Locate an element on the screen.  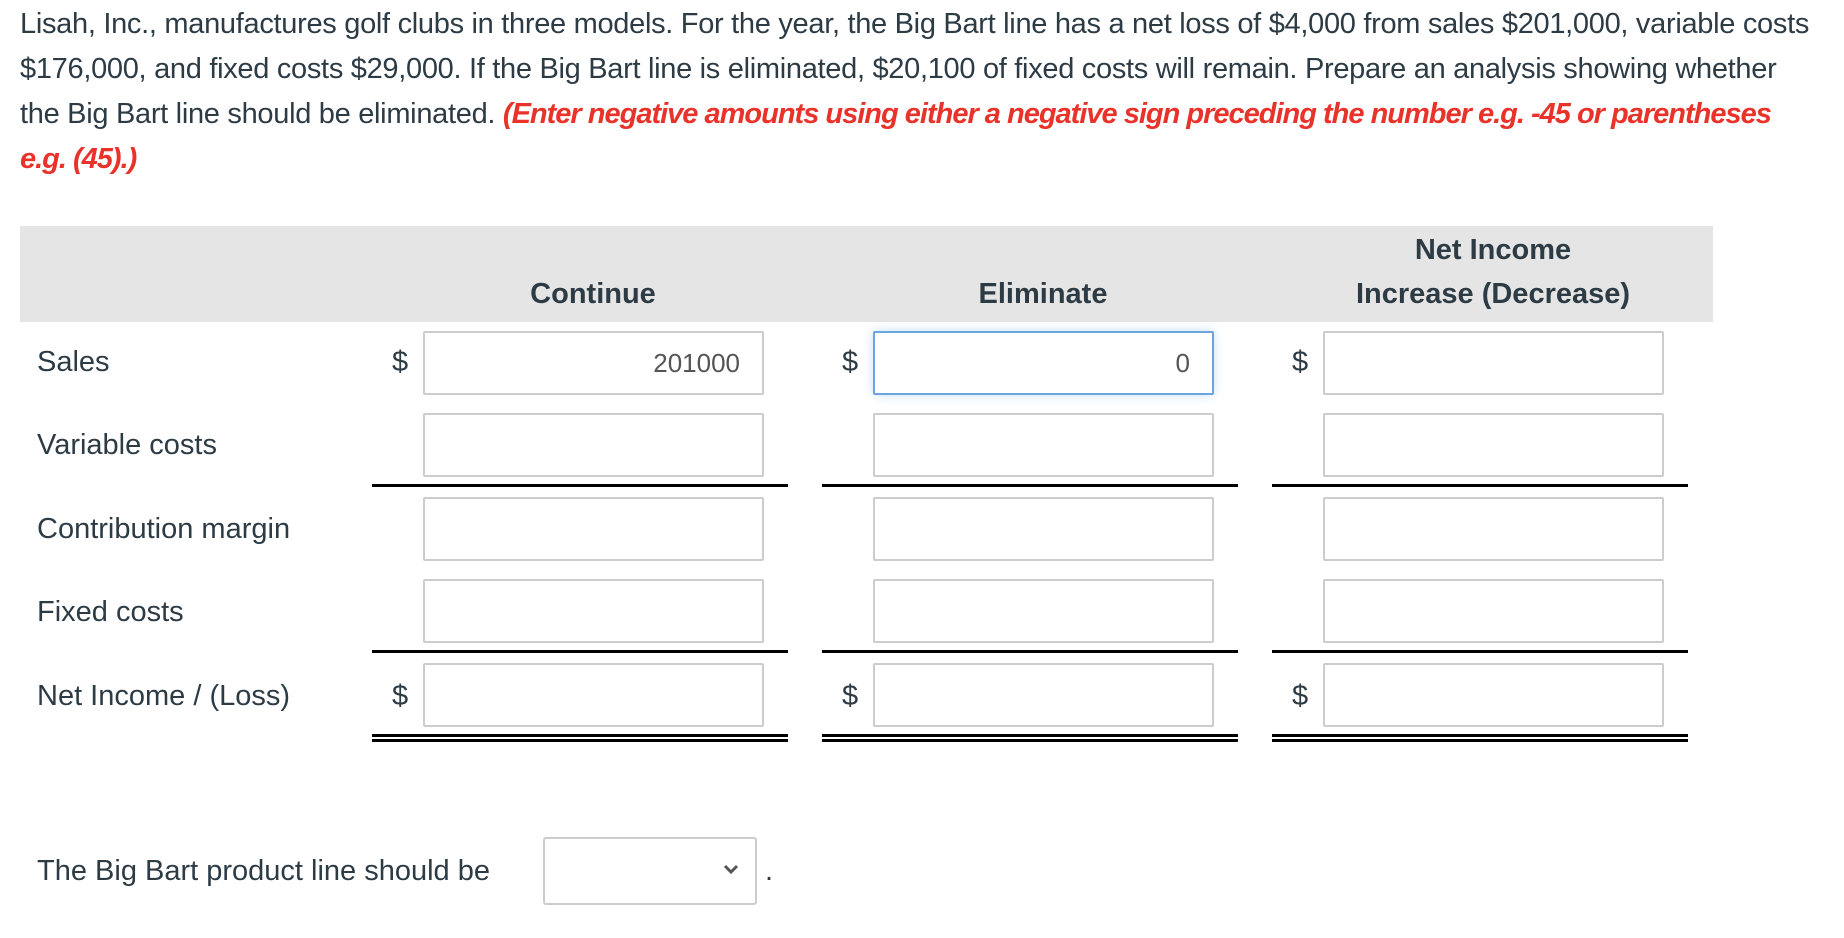
fixed-costs-continue-input is located at coordinates (593, 611).